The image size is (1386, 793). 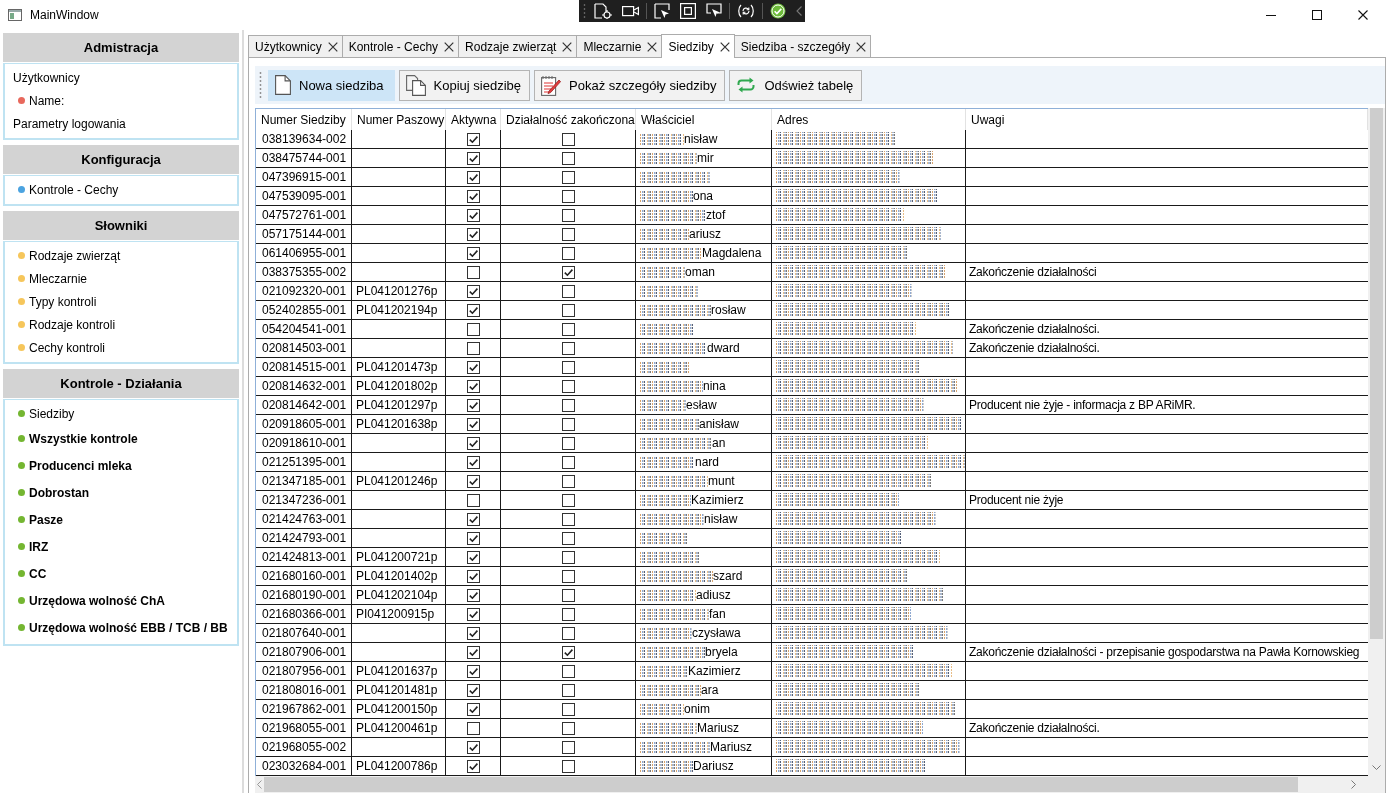 I want to click on grip-icon, so click(x=260, y=85).